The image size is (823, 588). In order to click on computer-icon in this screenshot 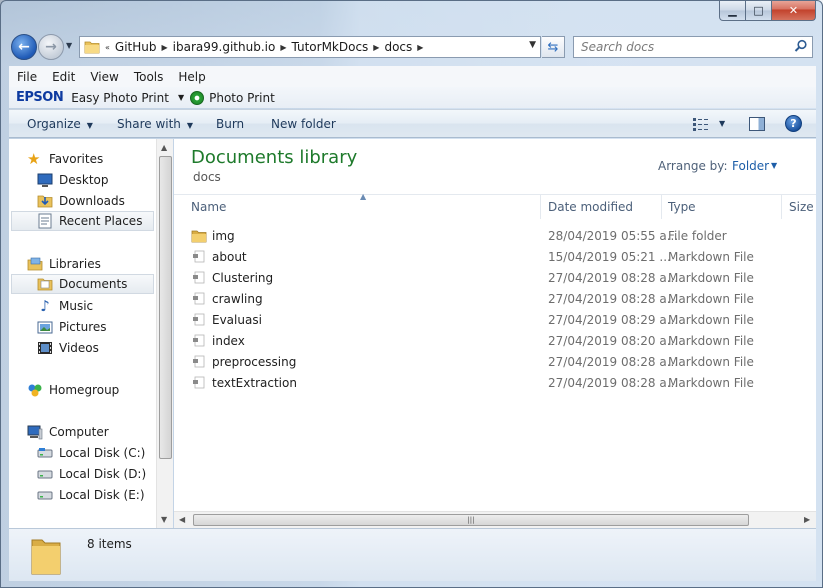, I will do `click(35, 432)`.